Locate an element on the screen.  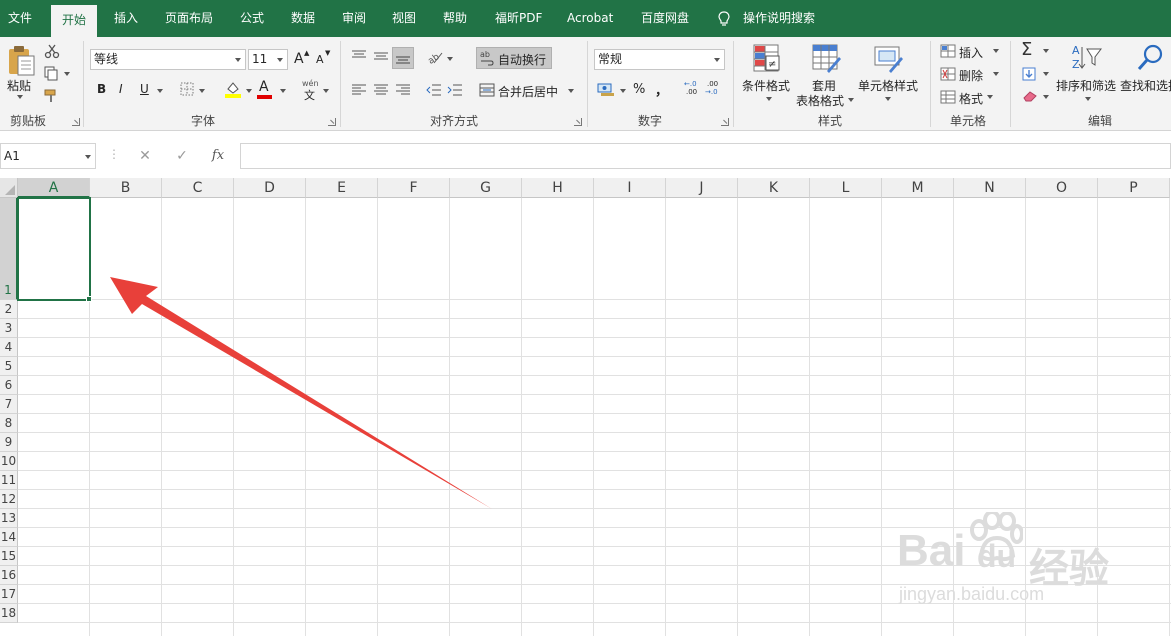
decrease-font-size-button: A is located at coordinates (320, 59).